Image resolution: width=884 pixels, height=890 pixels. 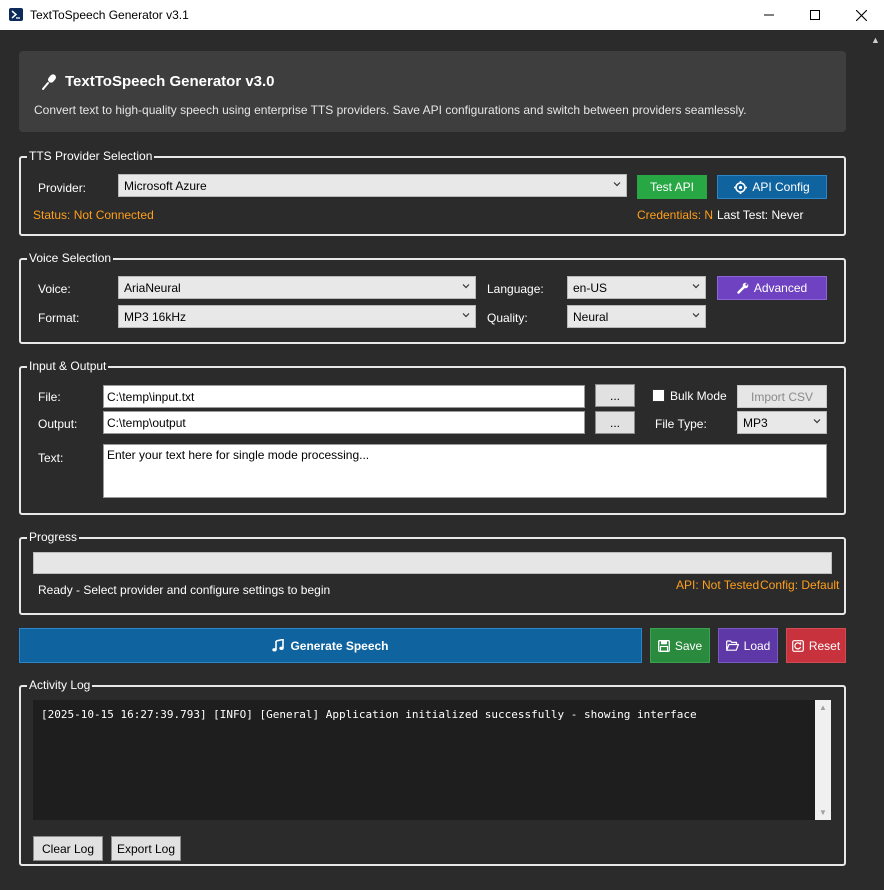 What do you see at coordinates (278, 645) in the screenshot?
I see `music-note-icon` at bounding box center [278, 645].